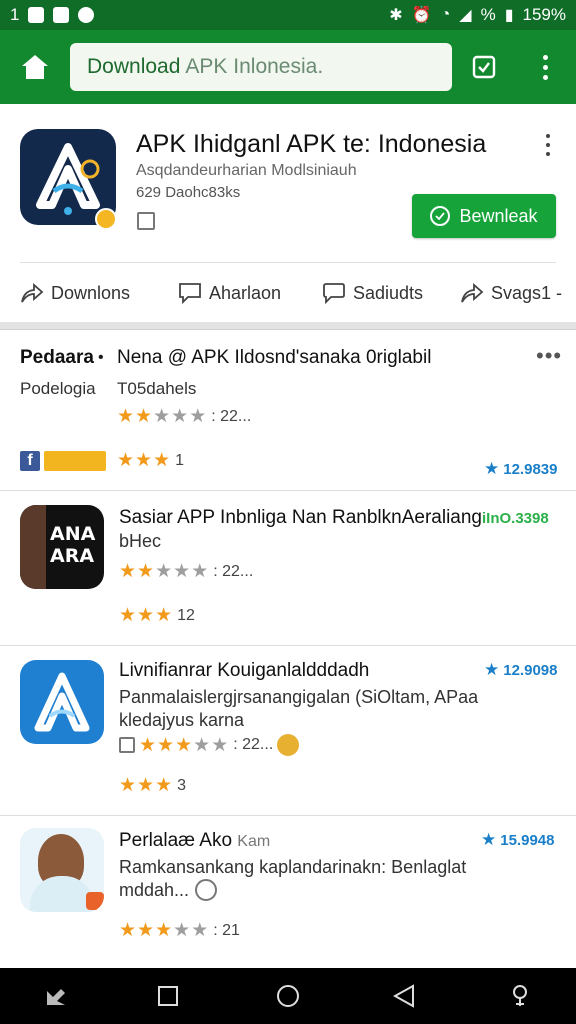 The image size is (576, 1024). I want to click on search-input: Download APK Inlonesia., so click(261, 67).